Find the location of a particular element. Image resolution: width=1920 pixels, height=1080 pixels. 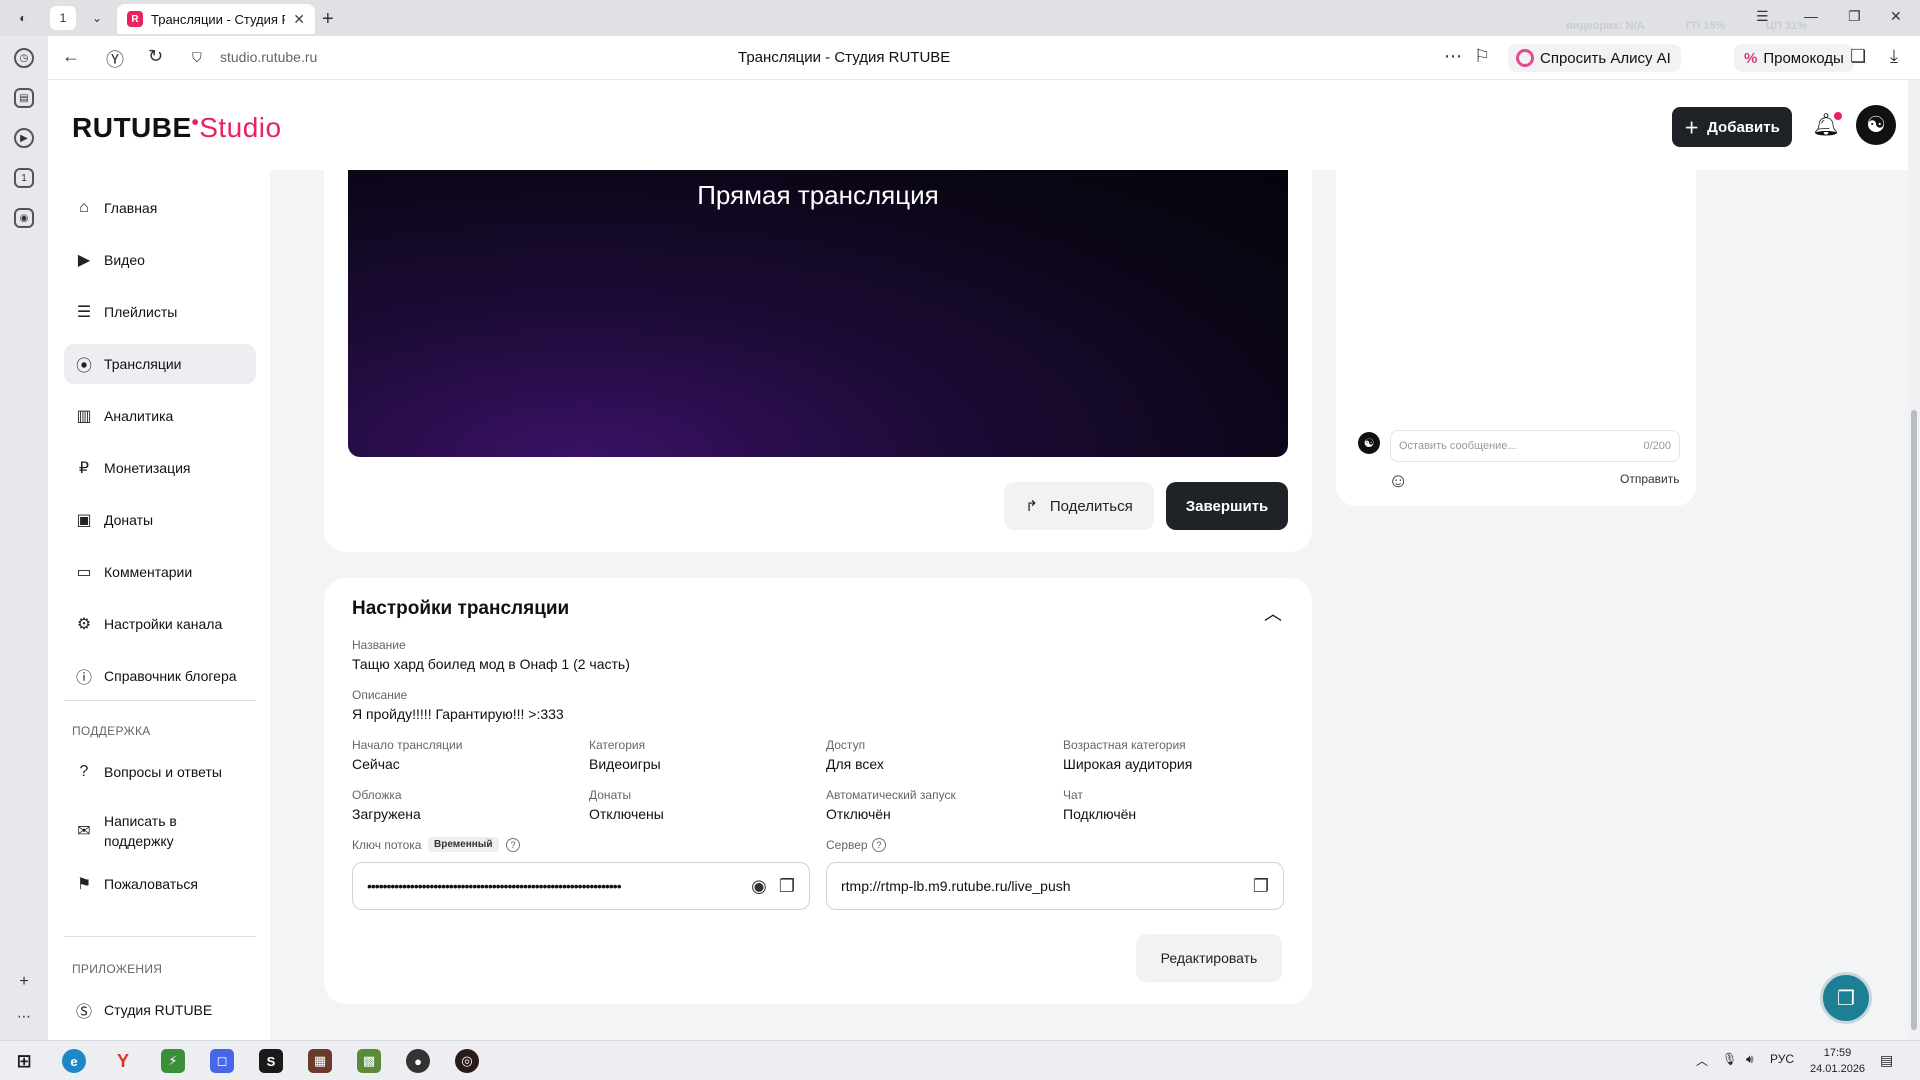

history-icon: ◷ is located at coordinates (24, 58).